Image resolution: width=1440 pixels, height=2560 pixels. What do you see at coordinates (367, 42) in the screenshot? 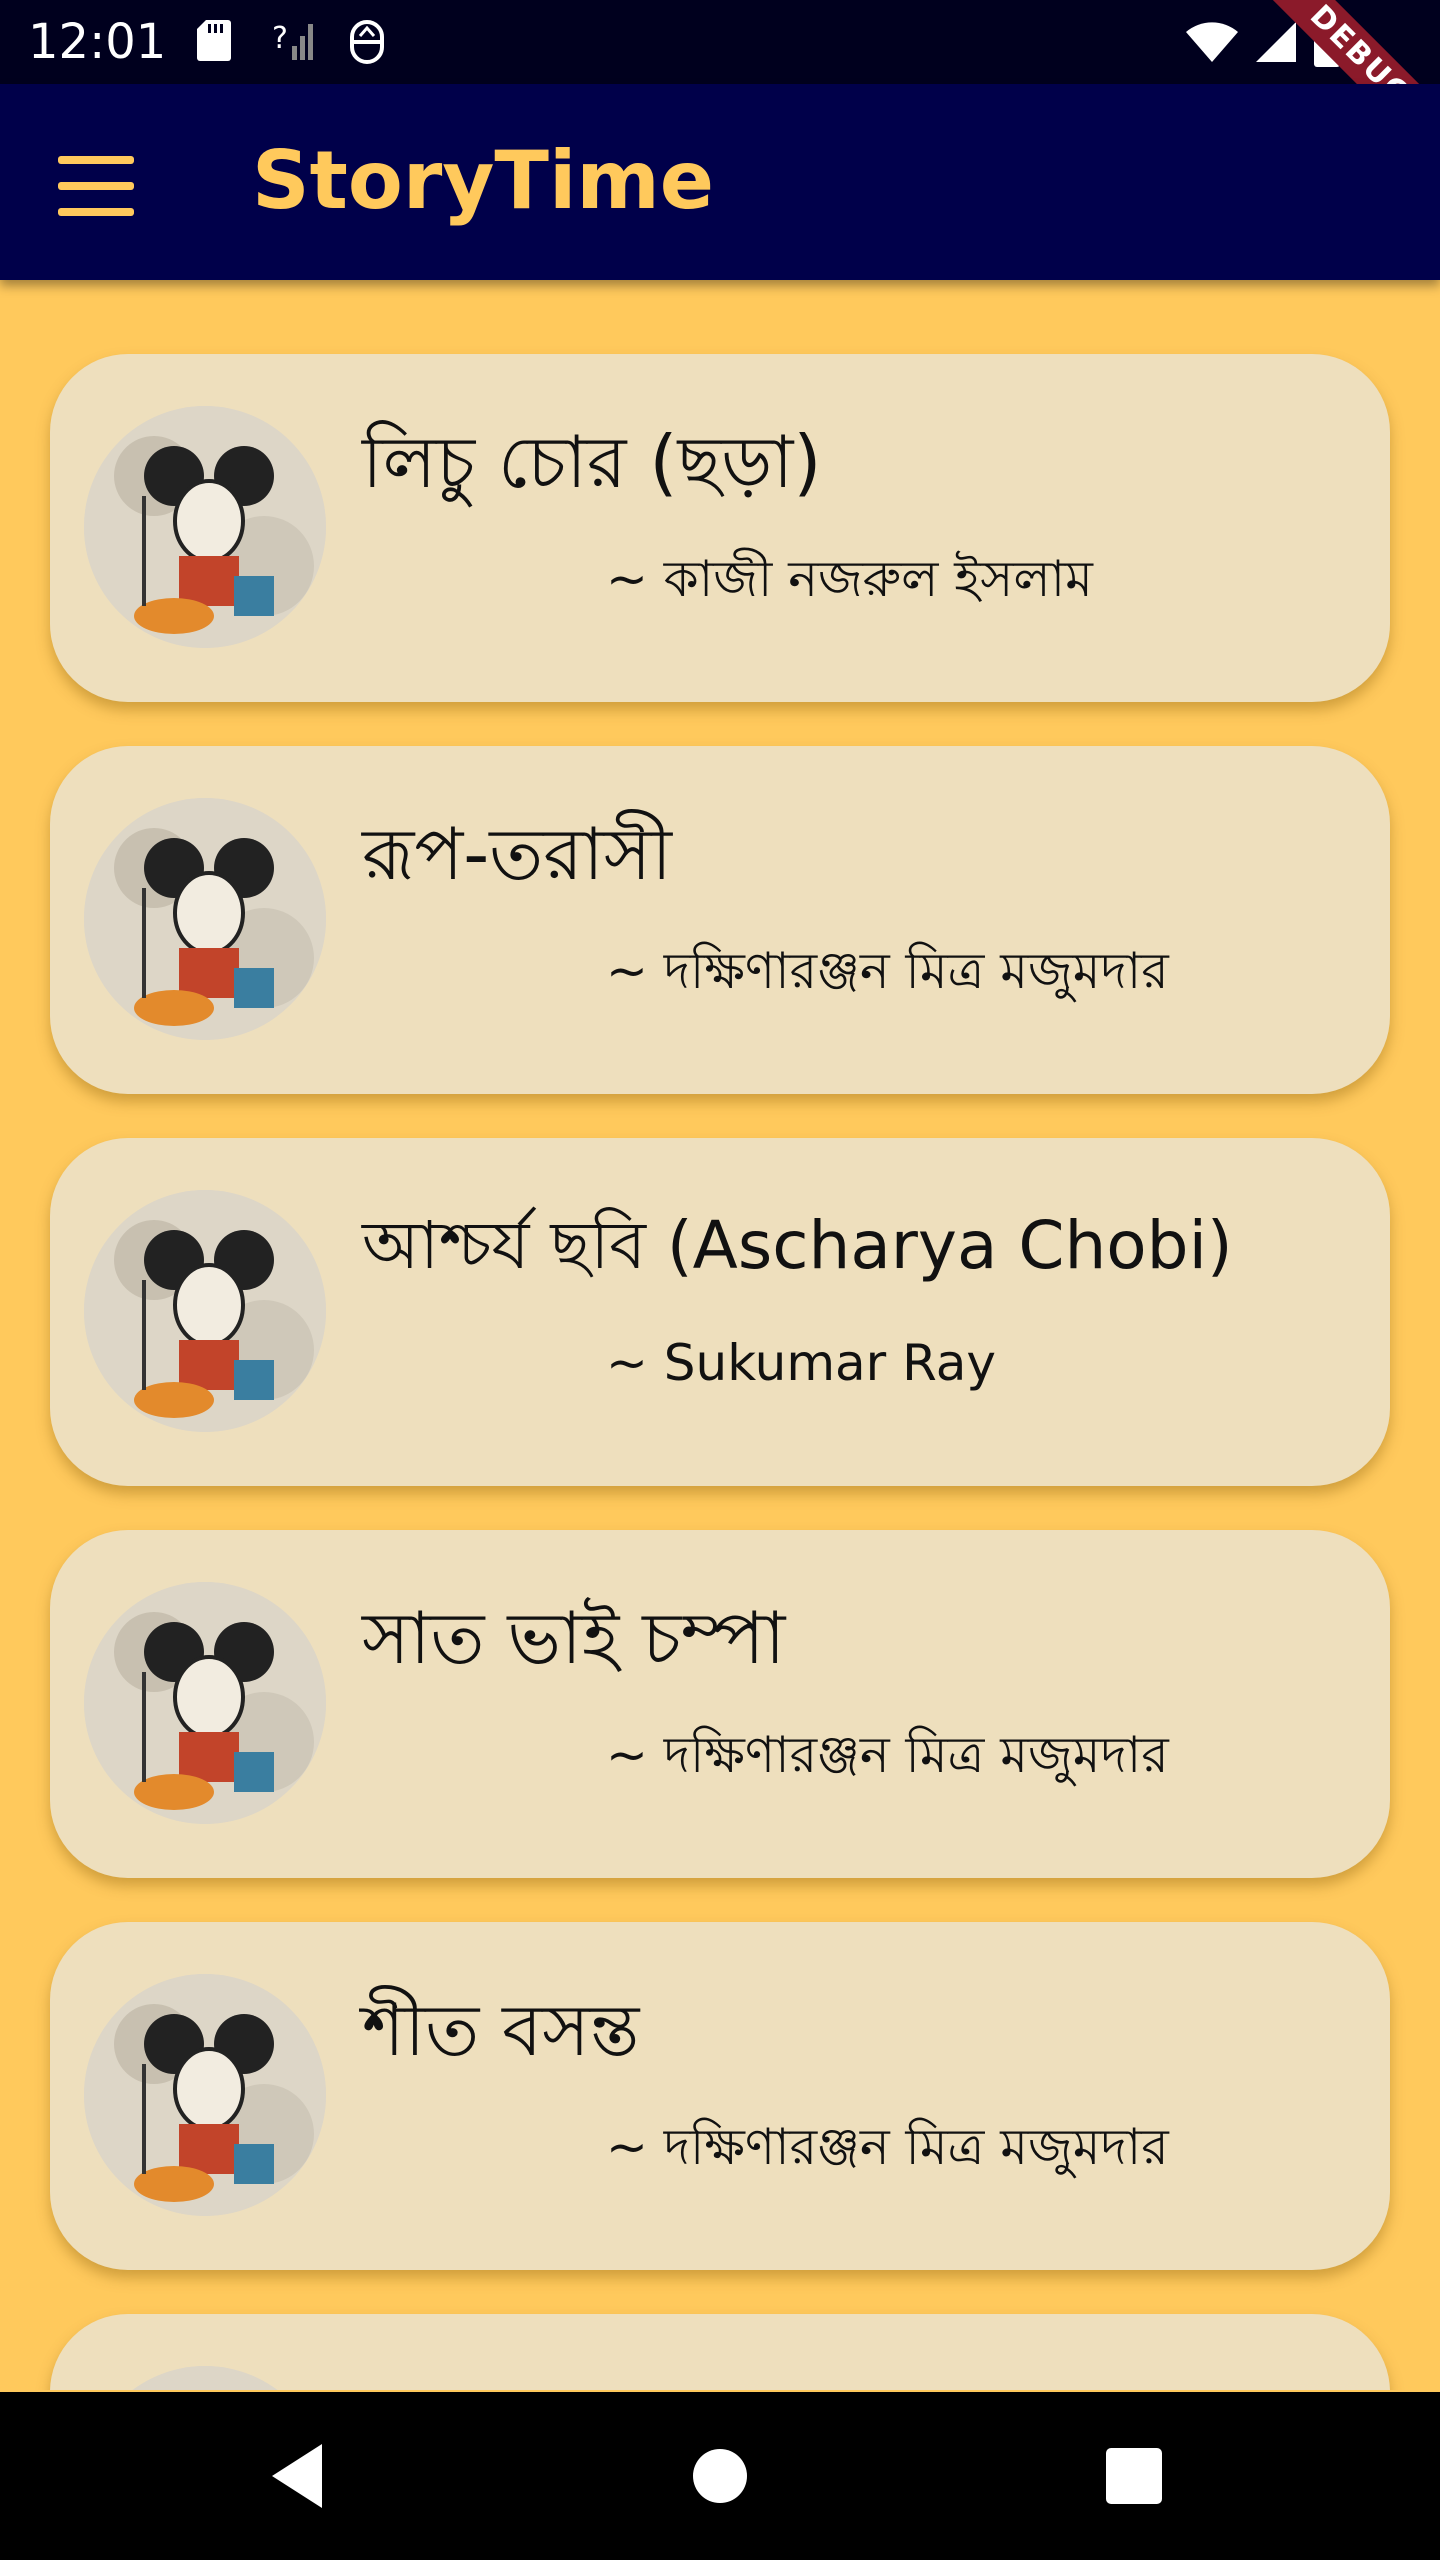
I see `vpn-icon` at bounding box center [367, 42].